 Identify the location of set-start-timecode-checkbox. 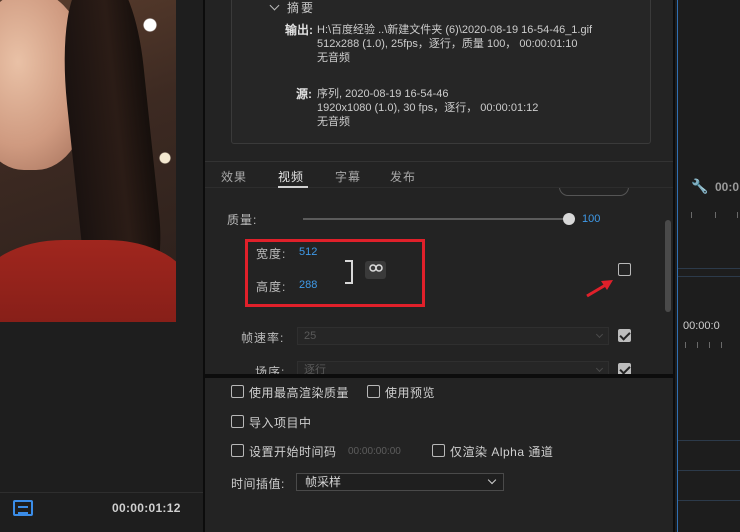
(237, 450).